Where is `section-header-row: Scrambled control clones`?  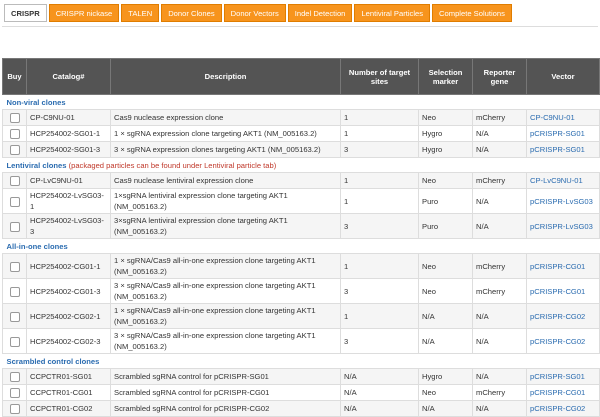
section-header-row: Scrambled control clones is located at coordinates (301, 361).